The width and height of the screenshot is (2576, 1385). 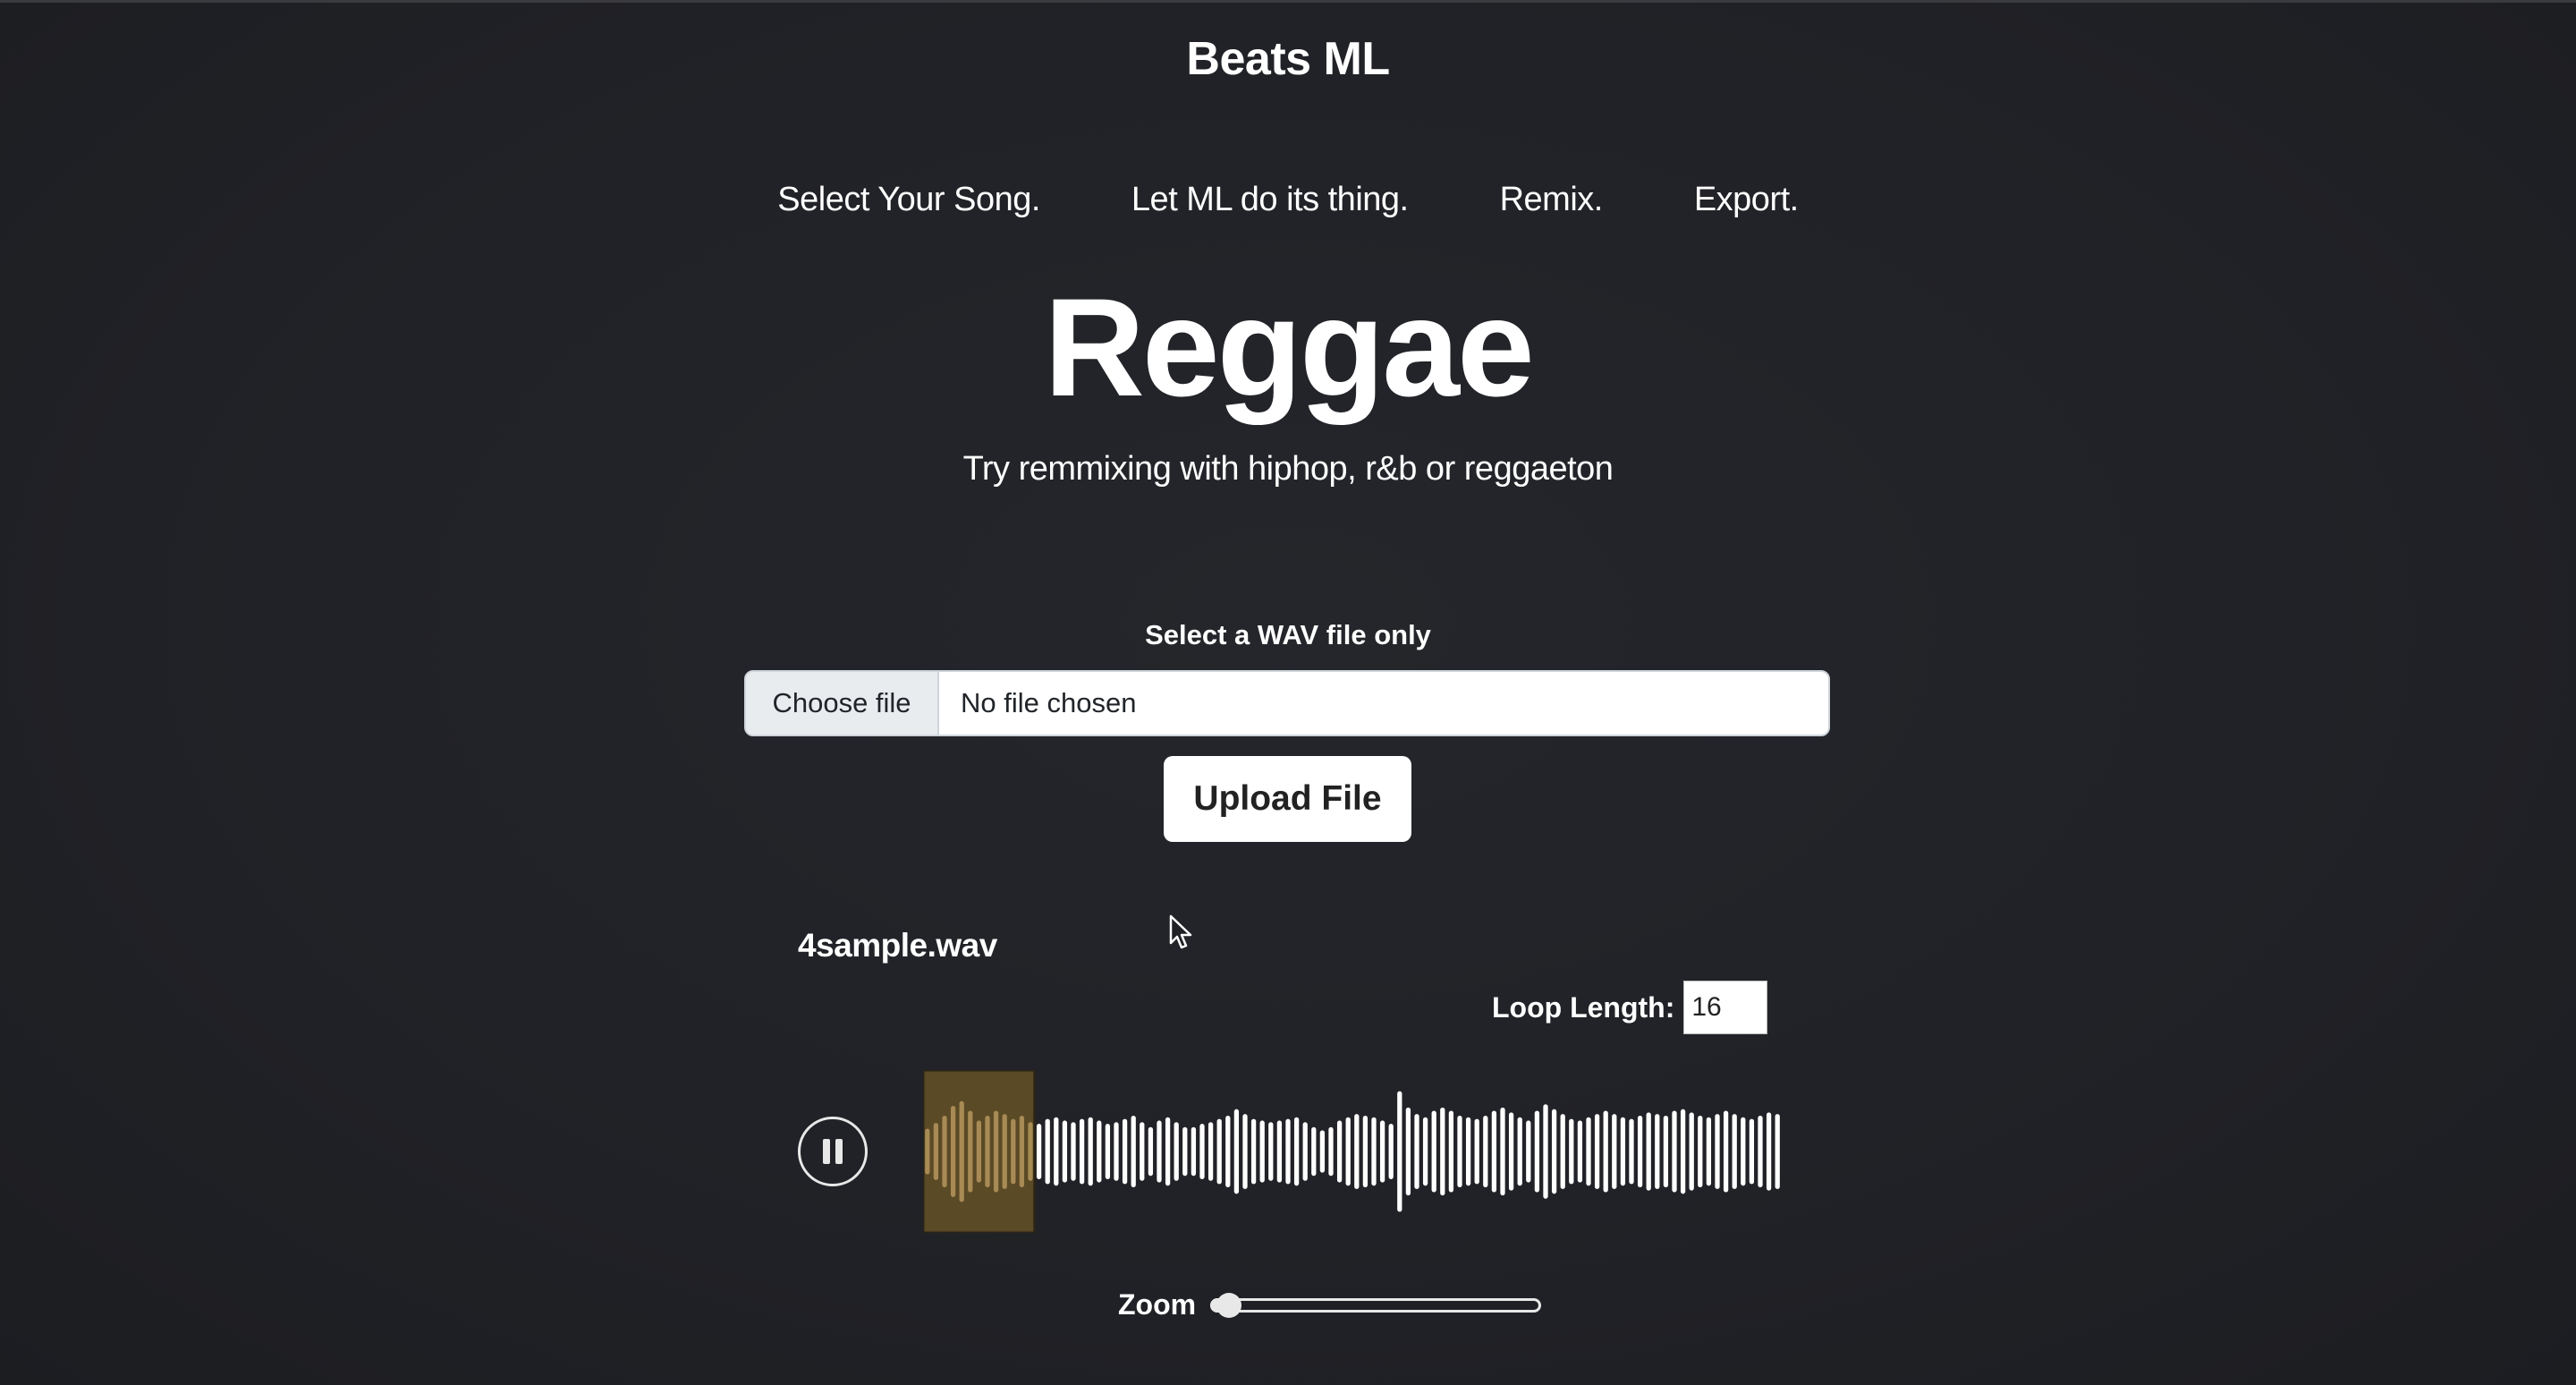 What do you see at coordinates (1552, 200) in the screenshot?
I see `nav-step-remix: Remix.` at bounding box center [1552, 200].